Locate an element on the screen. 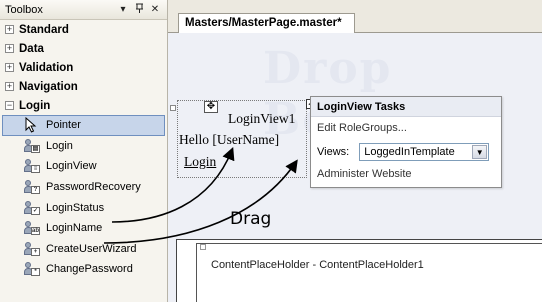 This screenshot has width=542, height=302. item-label: Login is located at coordinates (59, 145).